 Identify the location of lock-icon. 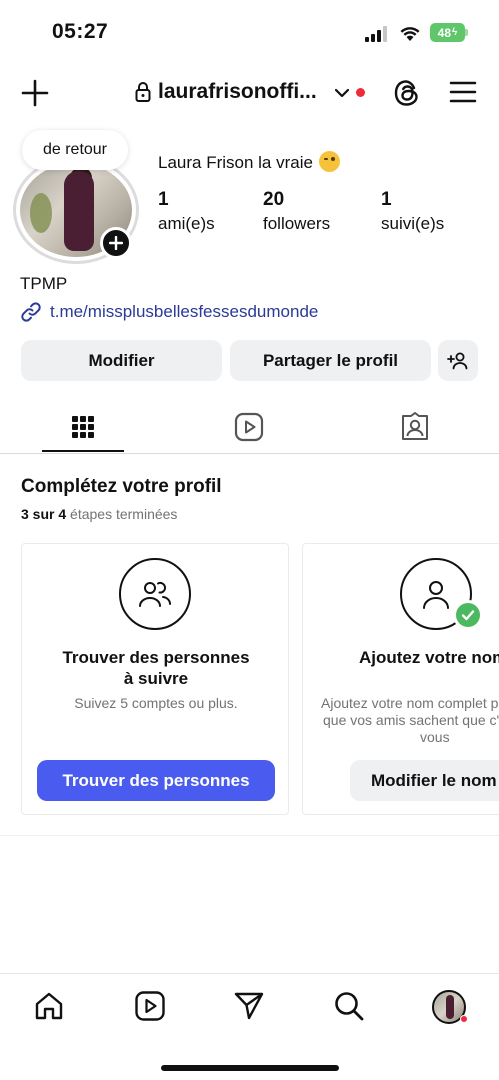
(143, 92).